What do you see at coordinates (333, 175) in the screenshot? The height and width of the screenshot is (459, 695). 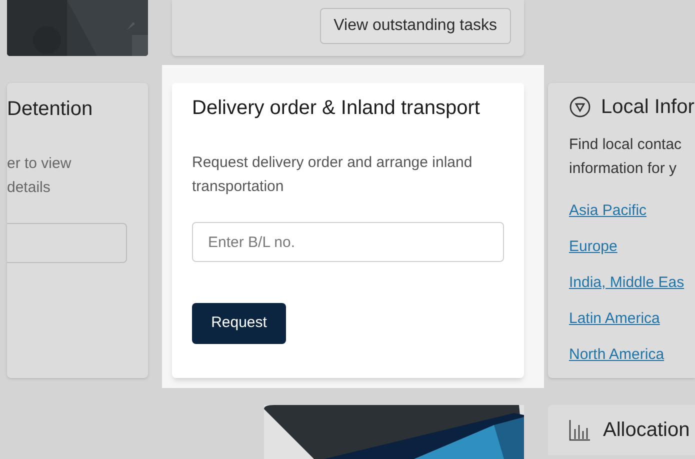 I see `card-description: Request delivery order and arrange inland transportation` at bounding box center [333, 175].